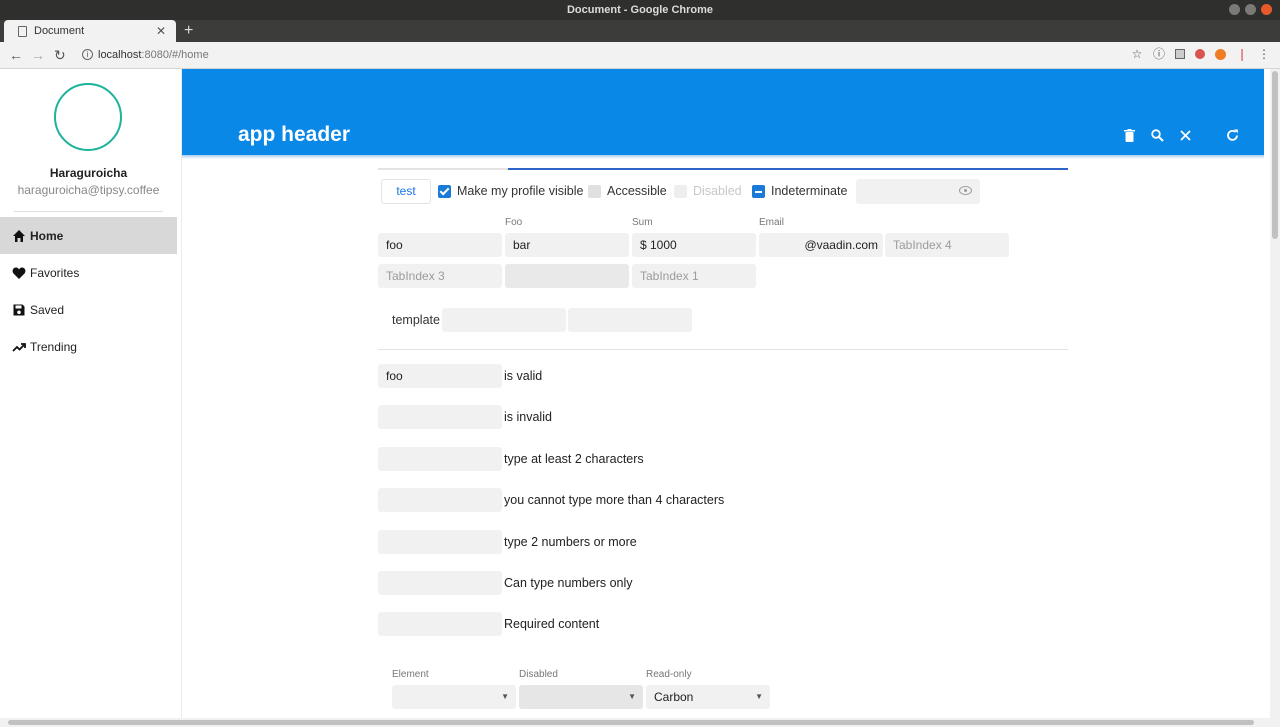 The height and width of the screenshot is (727, 1280). What do you see at coordinates (717, 191) in the screenshot?
I see `checkbox-label: Disabled` at bounding box center [717, 191].